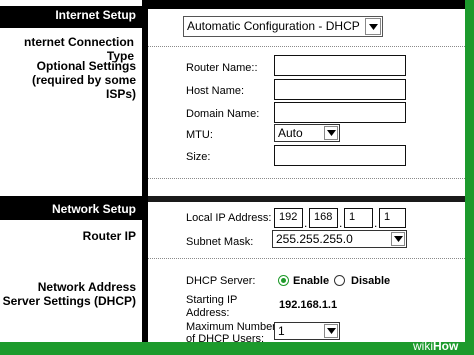 The width and height of the screenshot is (474, 355). What do you see at coordinates (339, 280) in the screenshot?
I see `dhcp-disable-radio` at bounding box center [339, 280].